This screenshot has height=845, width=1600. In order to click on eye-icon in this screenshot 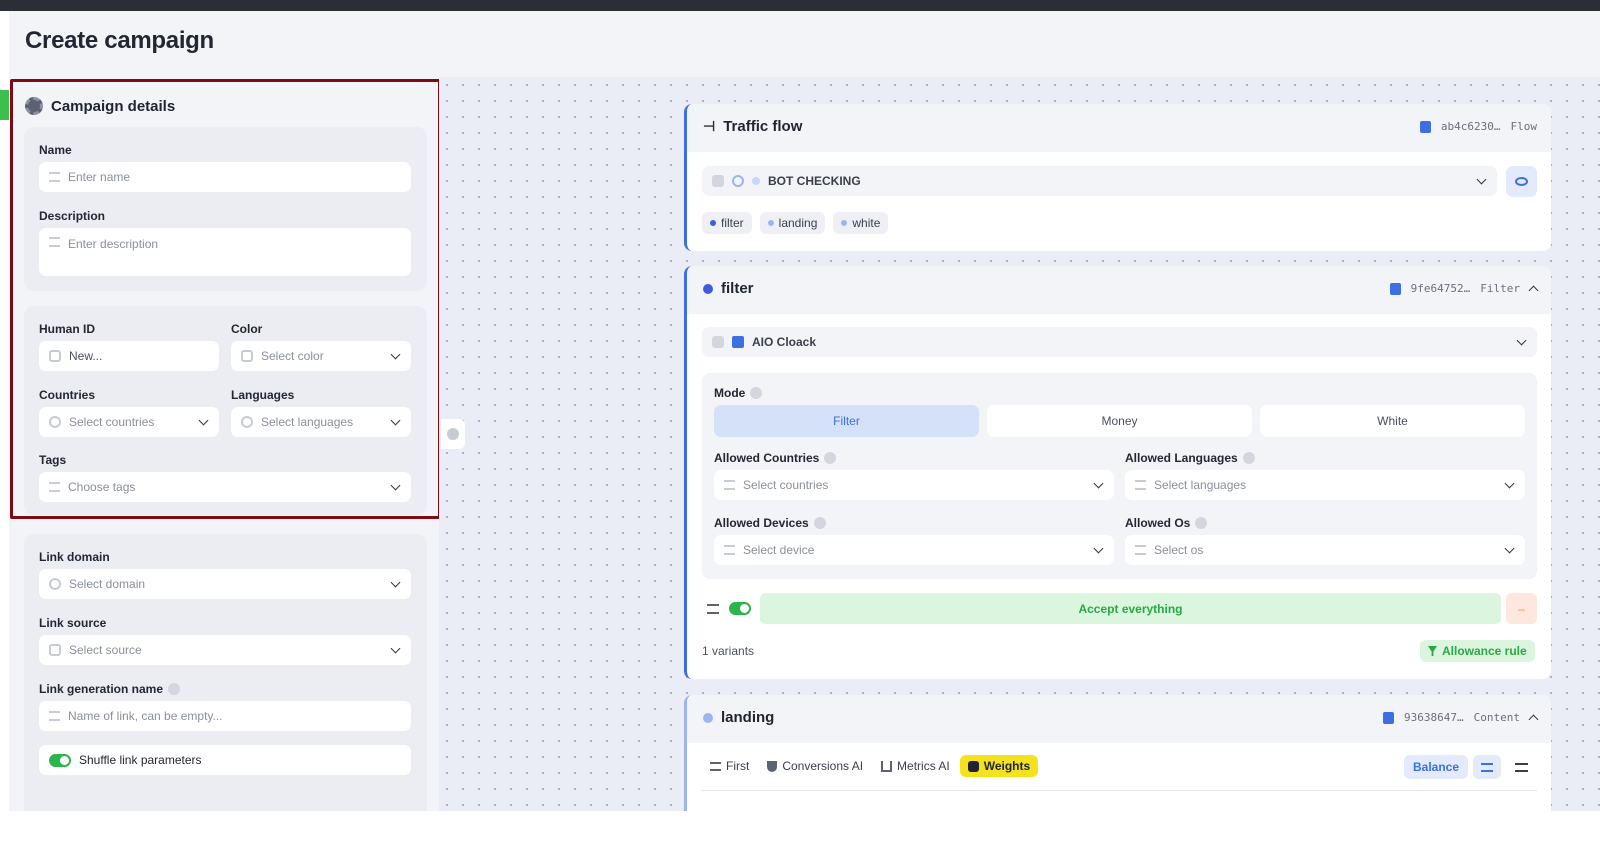, I will do `click(1521, 181)`.